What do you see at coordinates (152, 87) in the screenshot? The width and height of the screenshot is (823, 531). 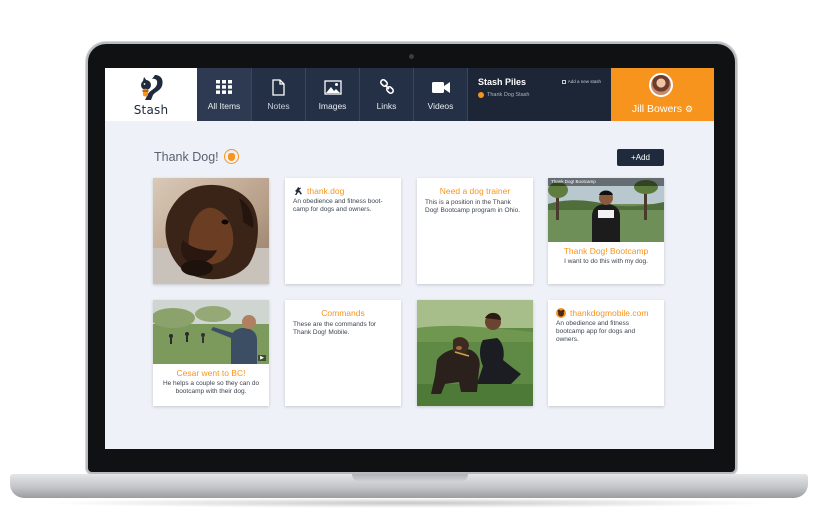 I see `squirrel-logo-icon` at bounding box center [152, 87].